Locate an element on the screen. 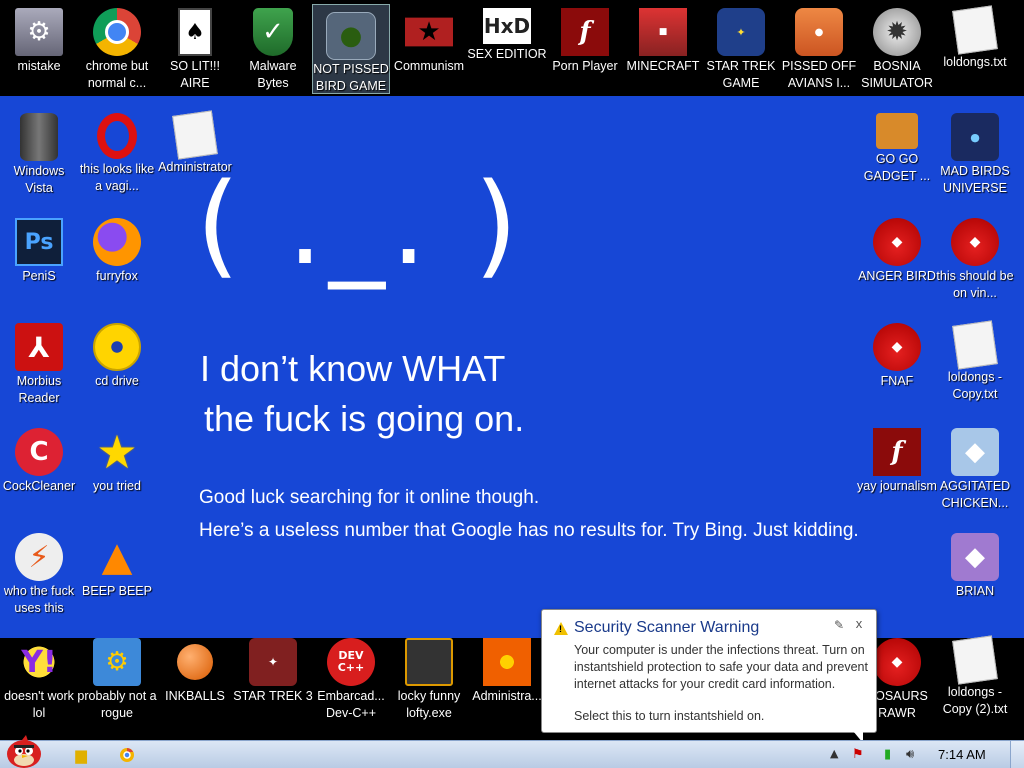 The height and width of the screenshot is (768, 1024). icon-label: STAR TREK 3 is located at coordinates (273, 696).